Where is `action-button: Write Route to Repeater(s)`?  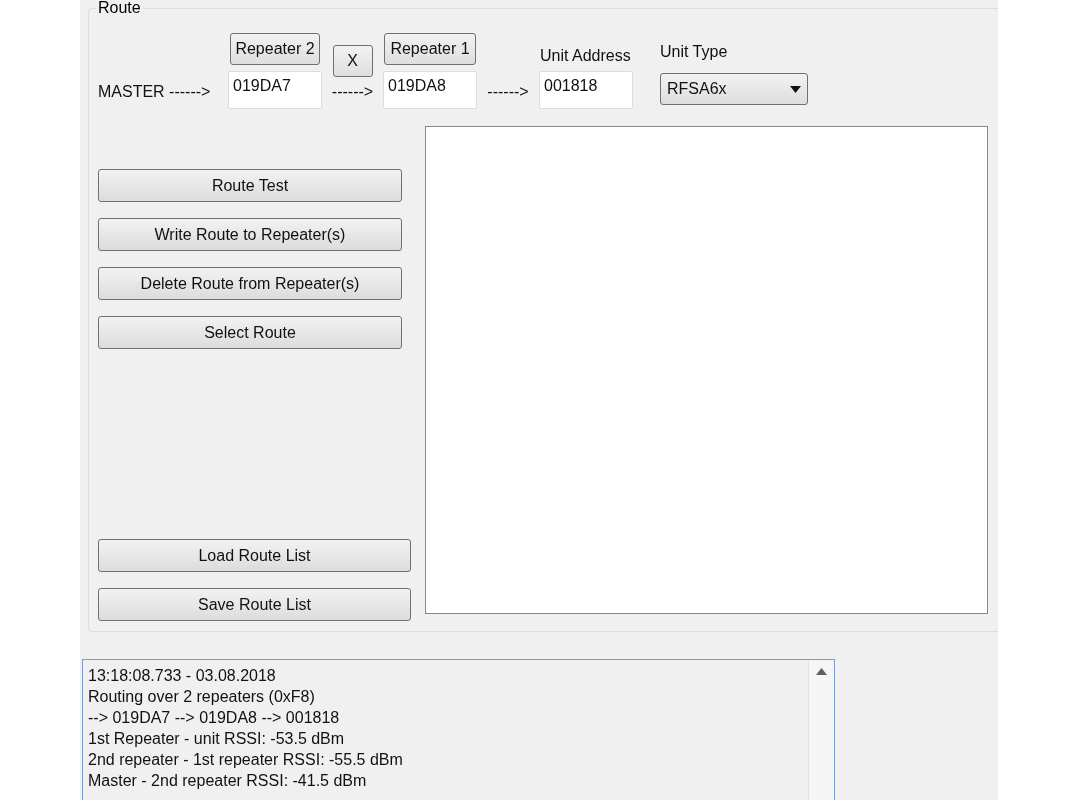 action-button: Write Route to Repeater(s) is located at coordinates (250, 234).